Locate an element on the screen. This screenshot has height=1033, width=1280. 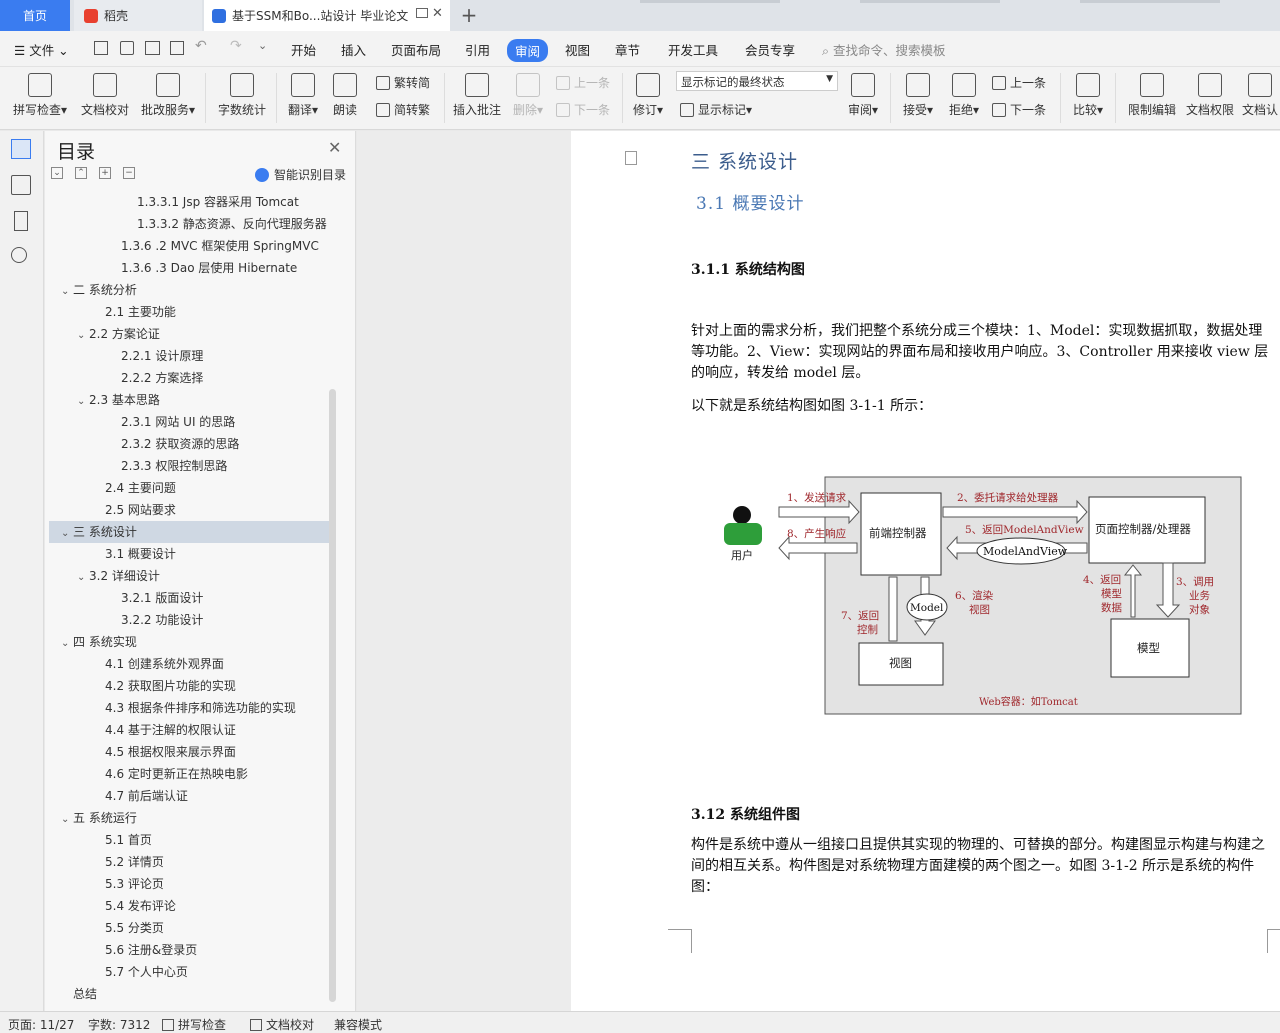
window-icon is located at coordinates (422, 13).